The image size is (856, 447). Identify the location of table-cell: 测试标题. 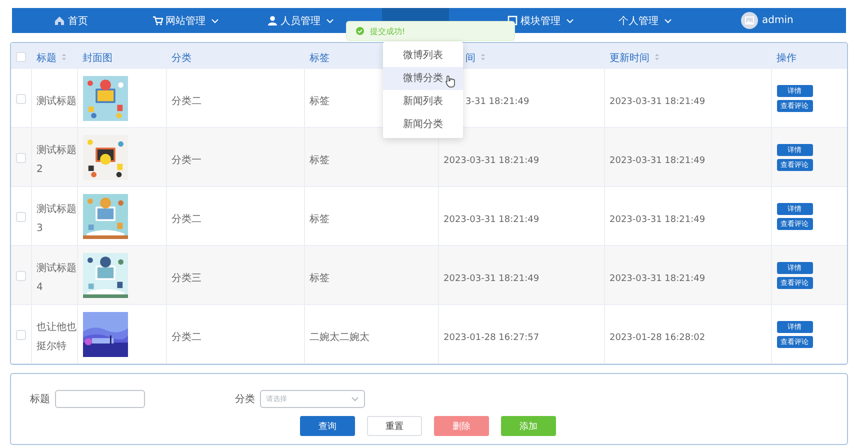
(56, 101).